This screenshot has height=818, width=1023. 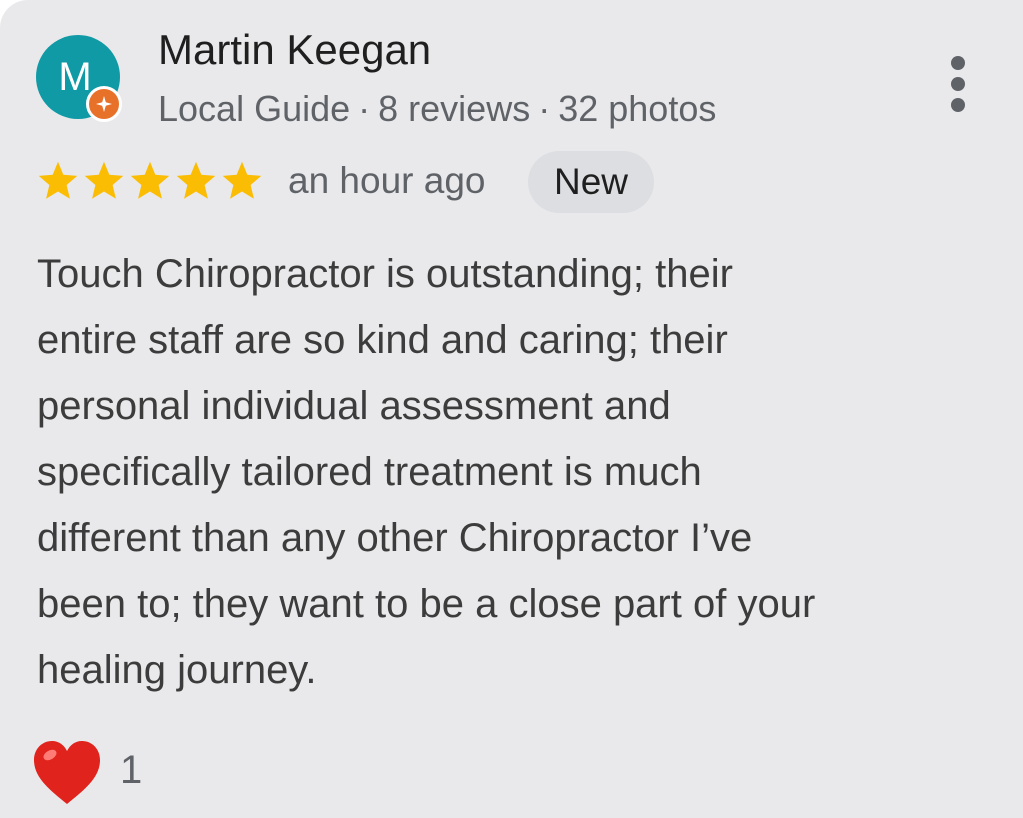 I want to click on review-line: healing journey., so click(x=177, y=670).